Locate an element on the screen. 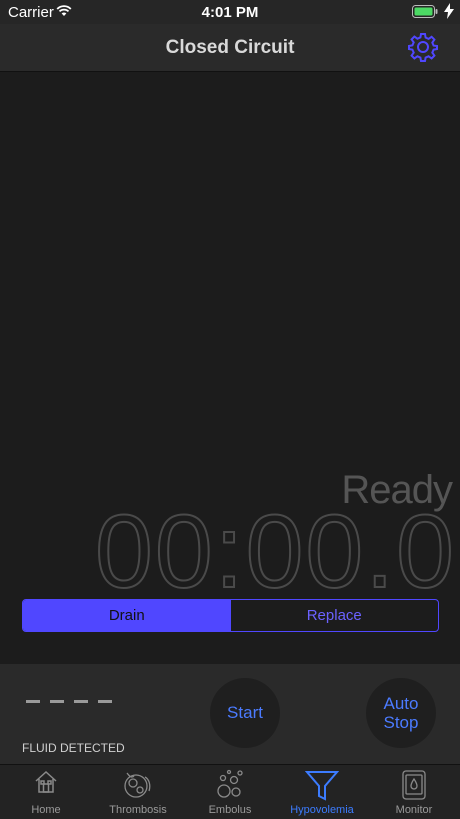 The height and width of the screenshot is (819, 460). timer-display: 00:00.0 is located at coordinates (275, 552).